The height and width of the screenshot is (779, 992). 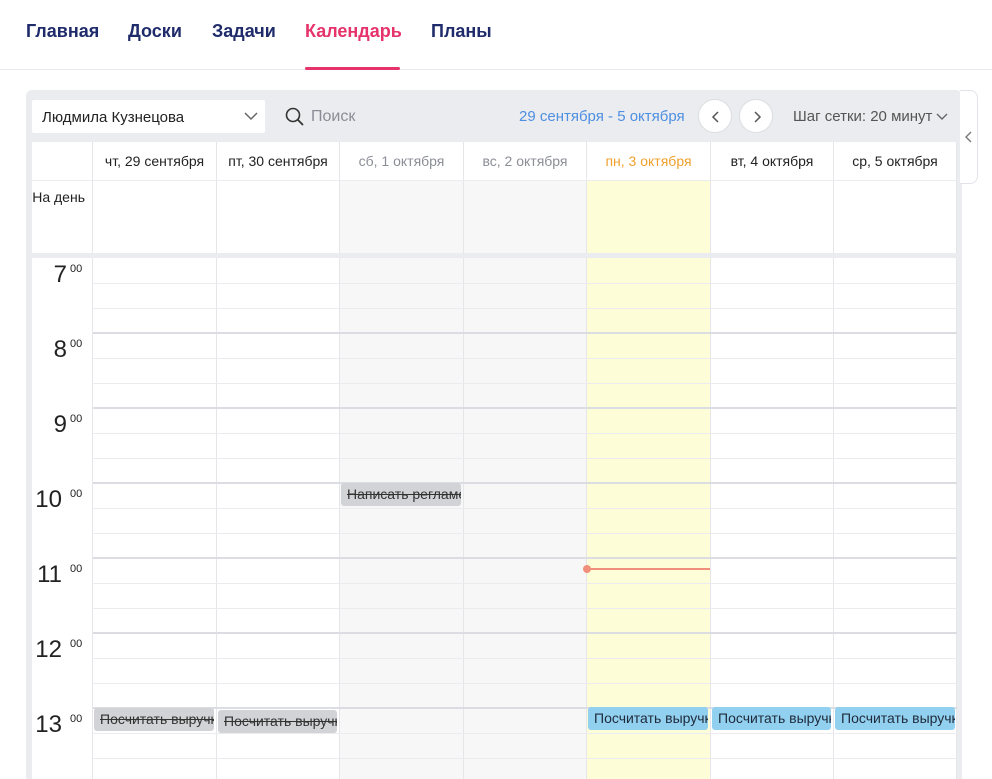 I want to click on date-range: 29 сентября - 5 октября, so click(x=602, y=116).